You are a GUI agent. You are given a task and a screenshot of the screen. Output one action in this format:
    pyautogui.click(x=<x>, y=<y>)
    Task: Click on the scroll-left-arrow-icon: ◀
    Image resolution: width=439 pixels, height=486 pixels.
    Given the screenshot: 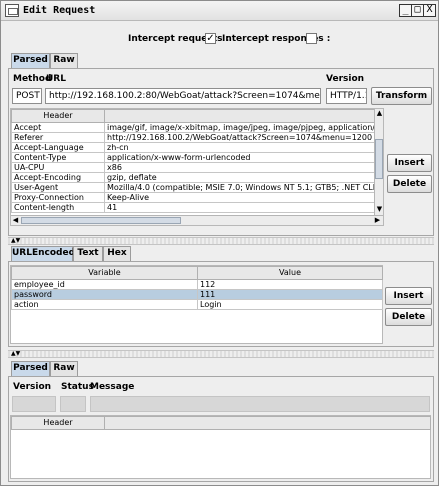 What is the action you would take?
    pyautogui.click(x=15, y=220)
    